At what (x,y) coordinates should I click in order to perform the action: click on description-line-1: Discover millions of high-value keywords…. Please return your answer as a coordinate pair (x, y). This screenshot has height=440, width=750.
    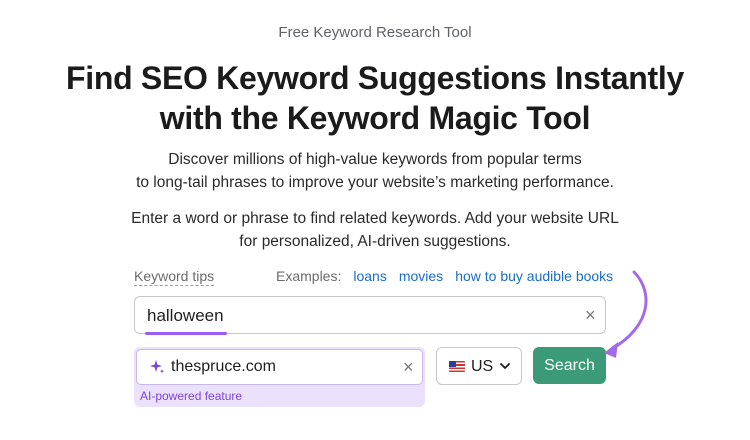
    Looking at the image, I should click on (375, 159).